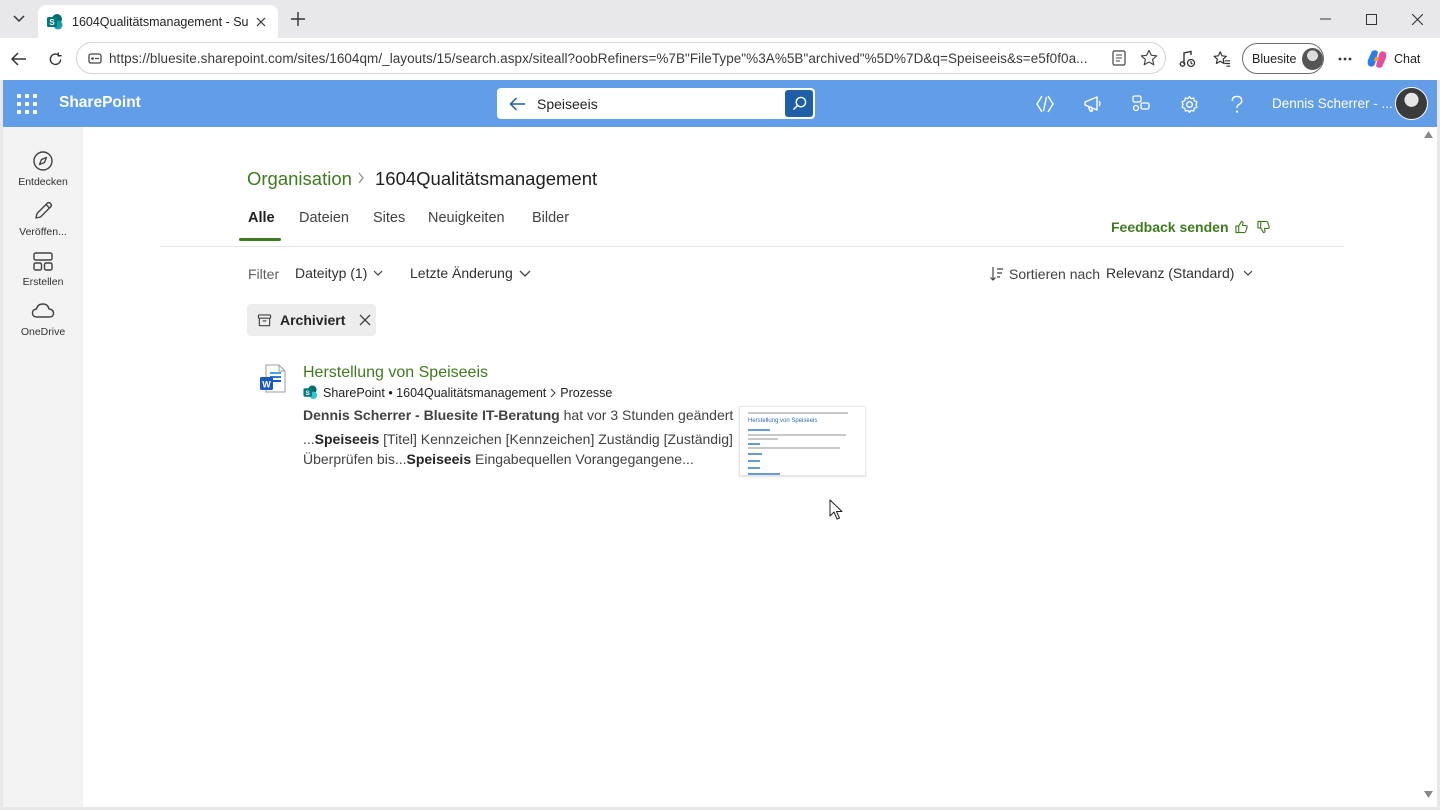  I want to click on filetype-dropdown-label: Dateityp (1), so click(331, 273).